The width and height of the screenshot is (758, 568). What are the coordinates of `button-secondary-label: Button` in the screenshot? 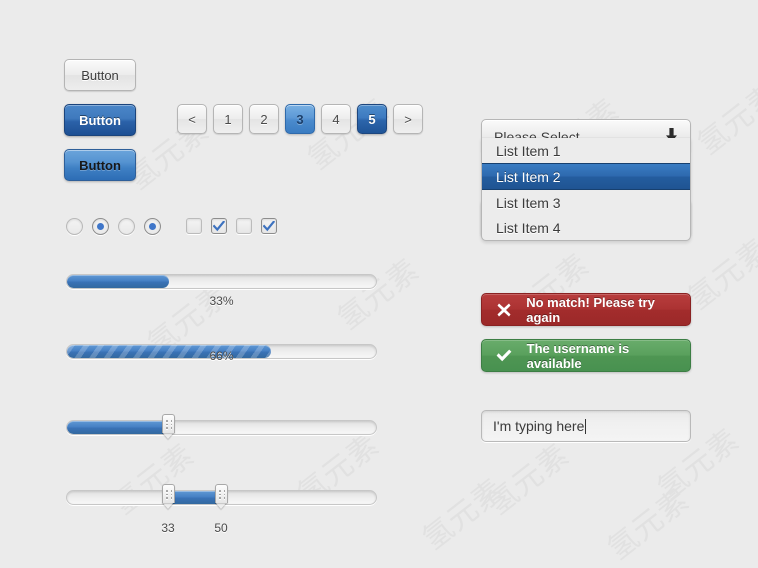 It's located at (100, 165).